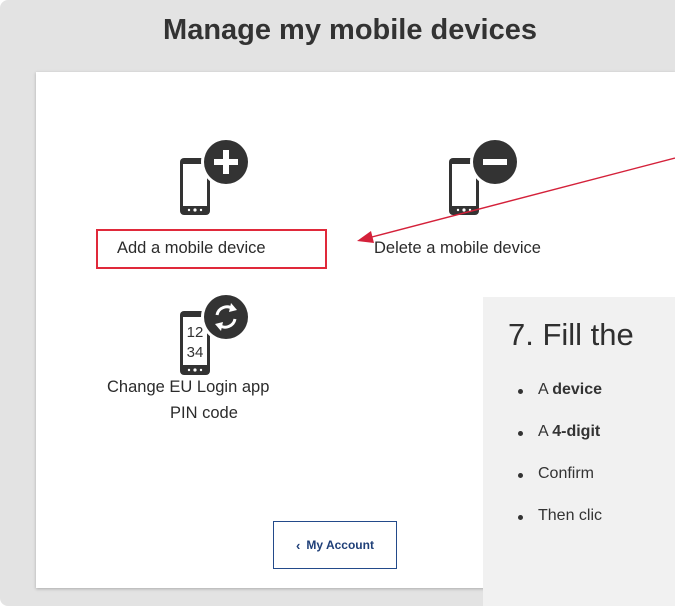  What do you see at coordinates (516, 200) in the screenshot?
I see `annotation-arrow` at bounding box center [516, 200].